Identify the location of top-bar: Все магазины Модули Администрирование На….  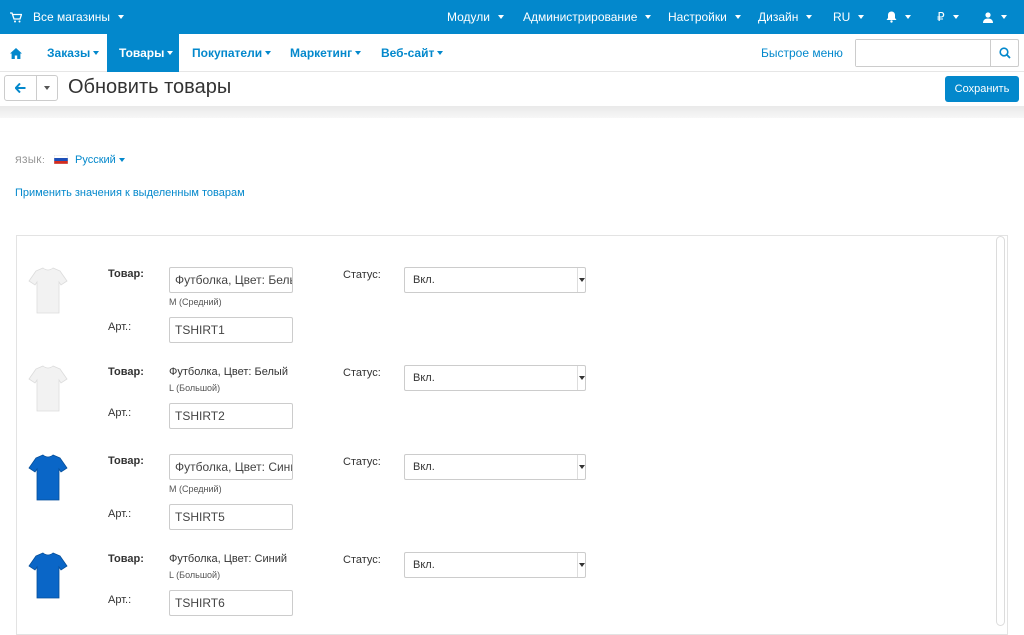
(512, 17).